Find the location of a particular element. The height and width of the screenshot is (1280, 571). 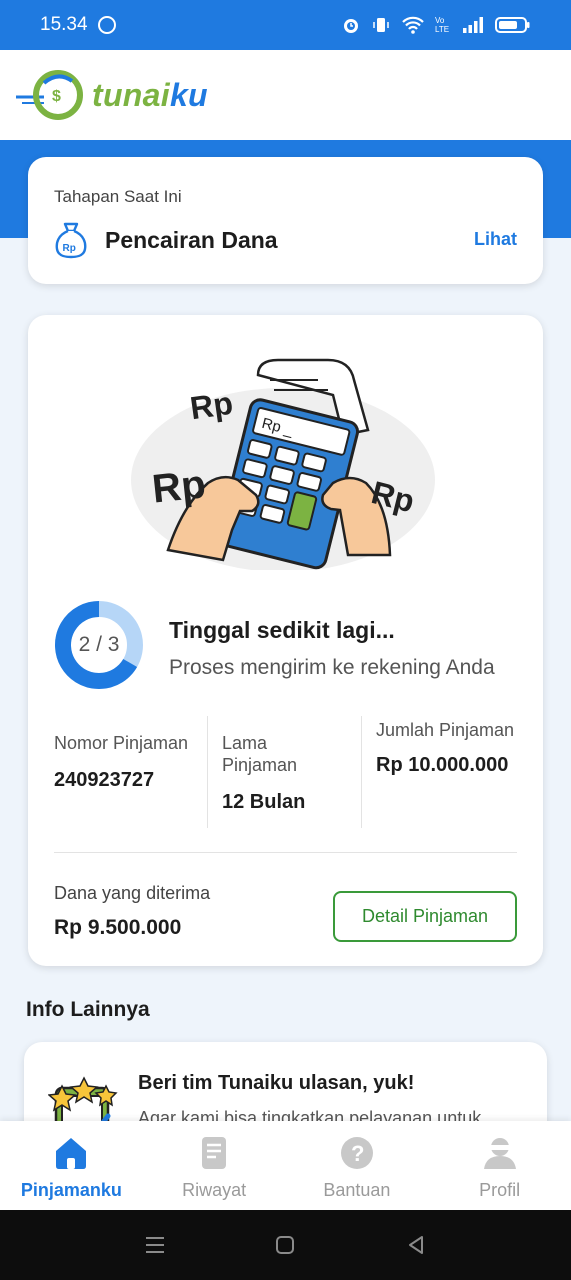

nav-label: Pinjamanku is located at coordinates (71, 1190).